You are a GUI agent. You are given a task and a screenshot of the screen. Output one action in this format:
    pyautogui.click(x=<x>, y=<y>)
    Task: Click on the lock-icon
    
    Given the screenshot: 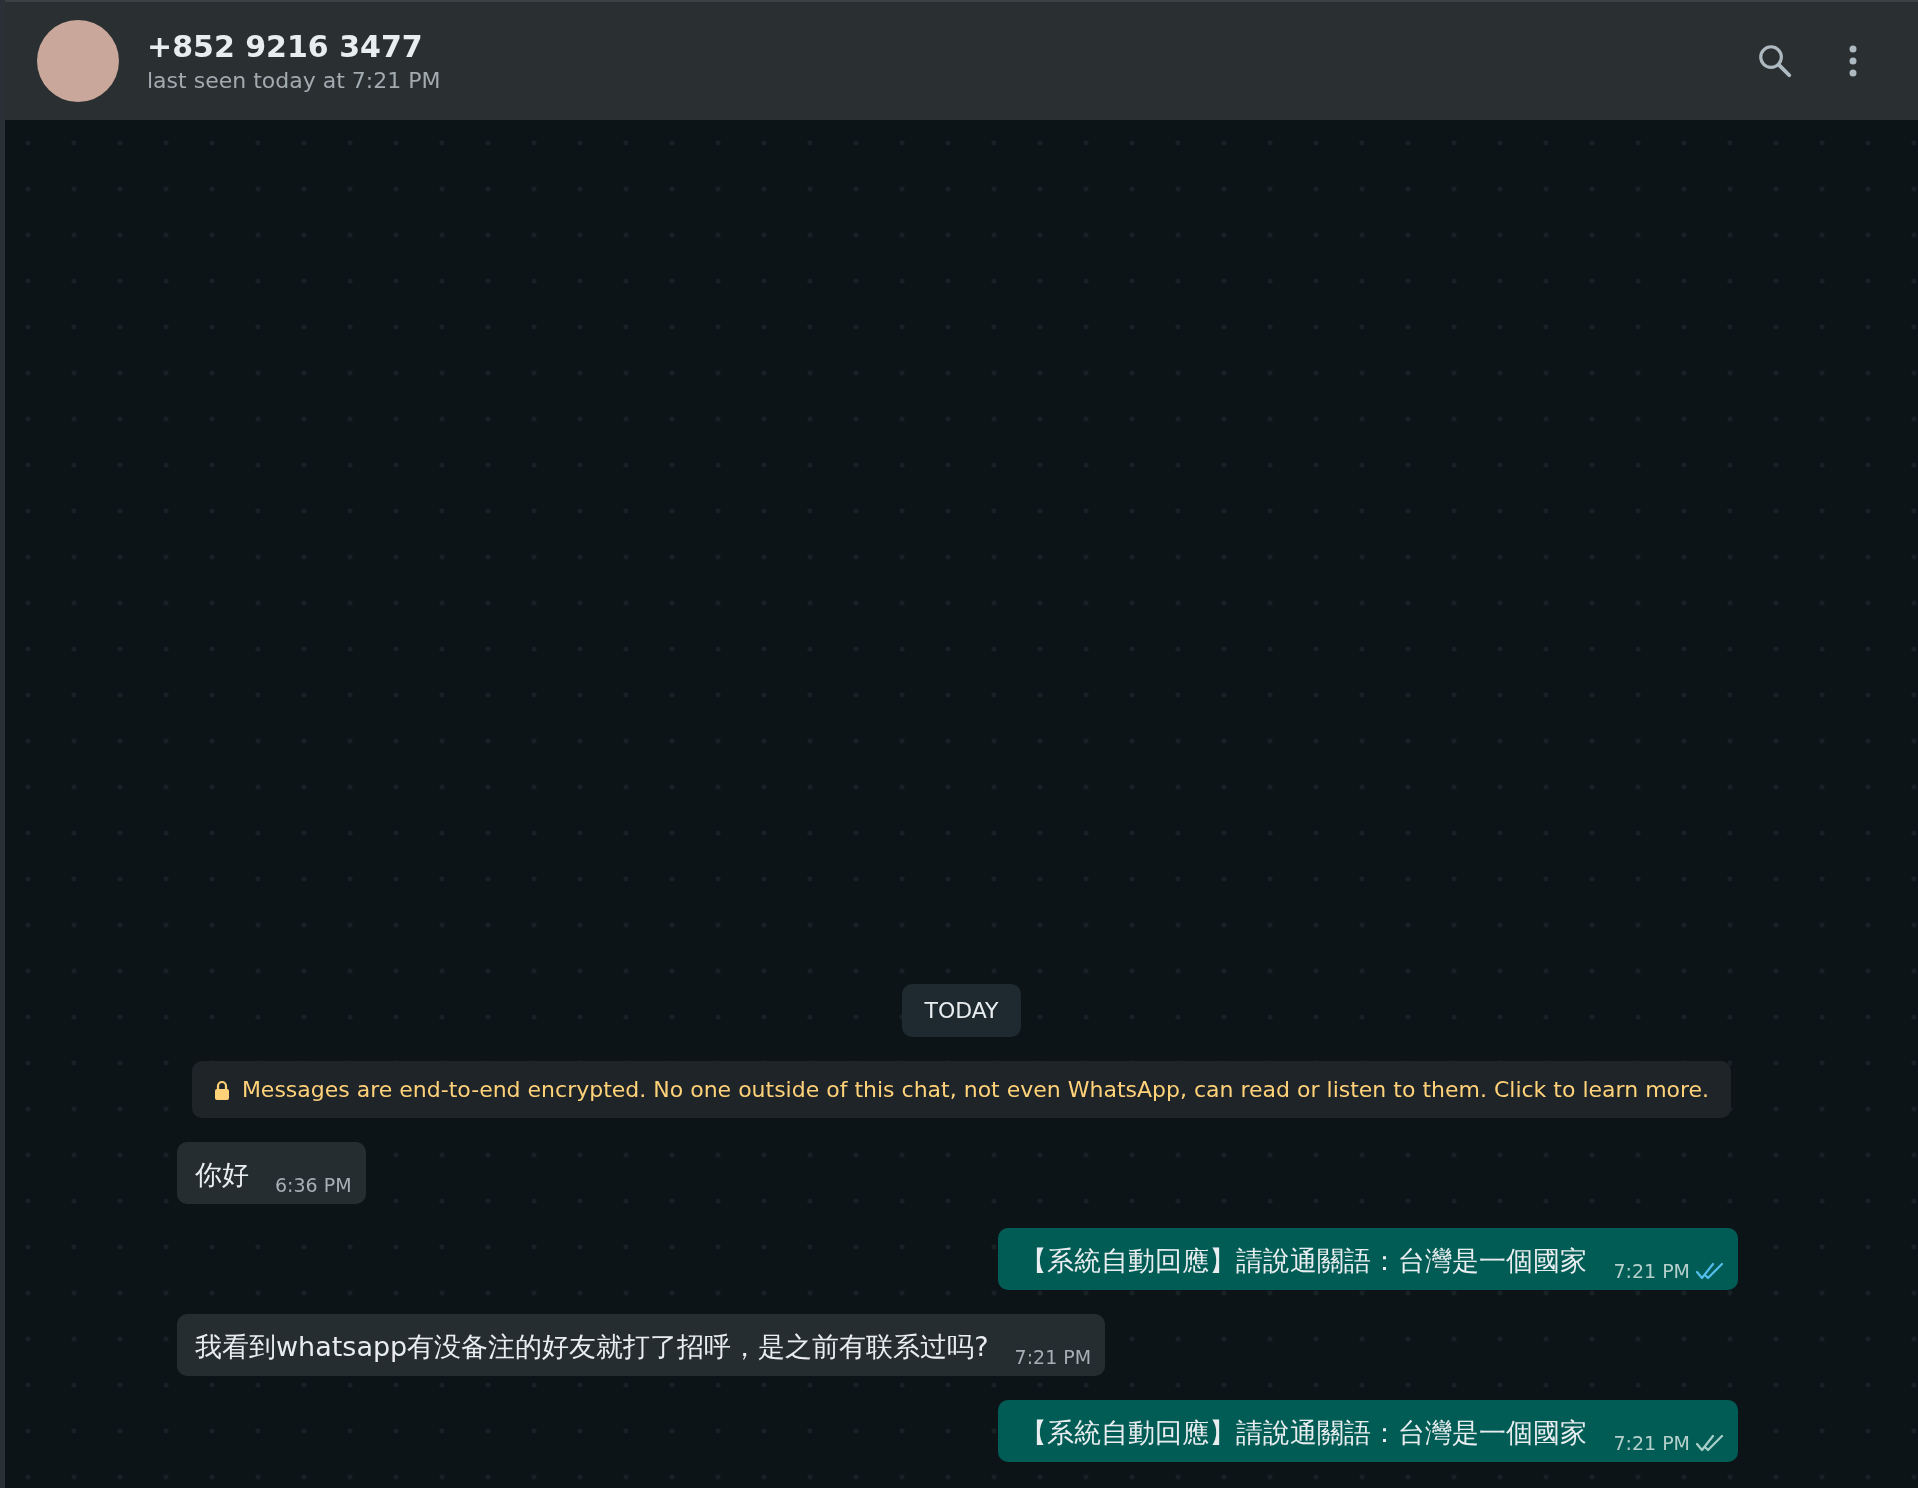 What is the action you would take?
    pyautogui.click(x=221, y=1089)
    